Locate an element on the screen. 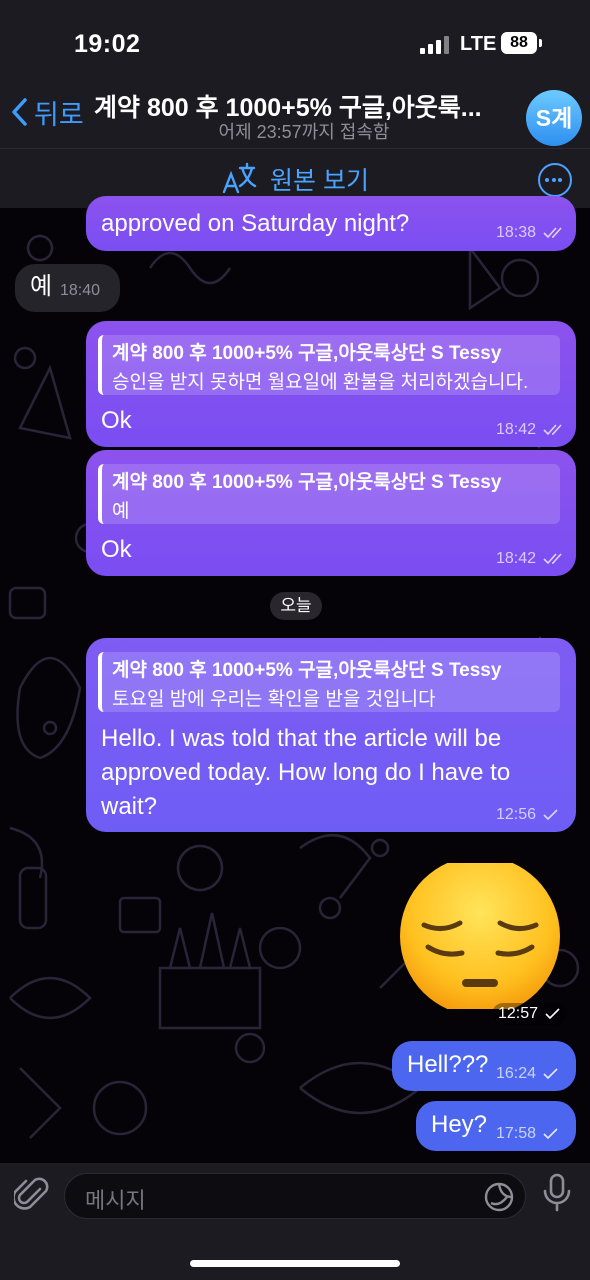 The height and width of the screenshot is (1280, 590). status-time: 19:02 is located at coordinates (107, 44).